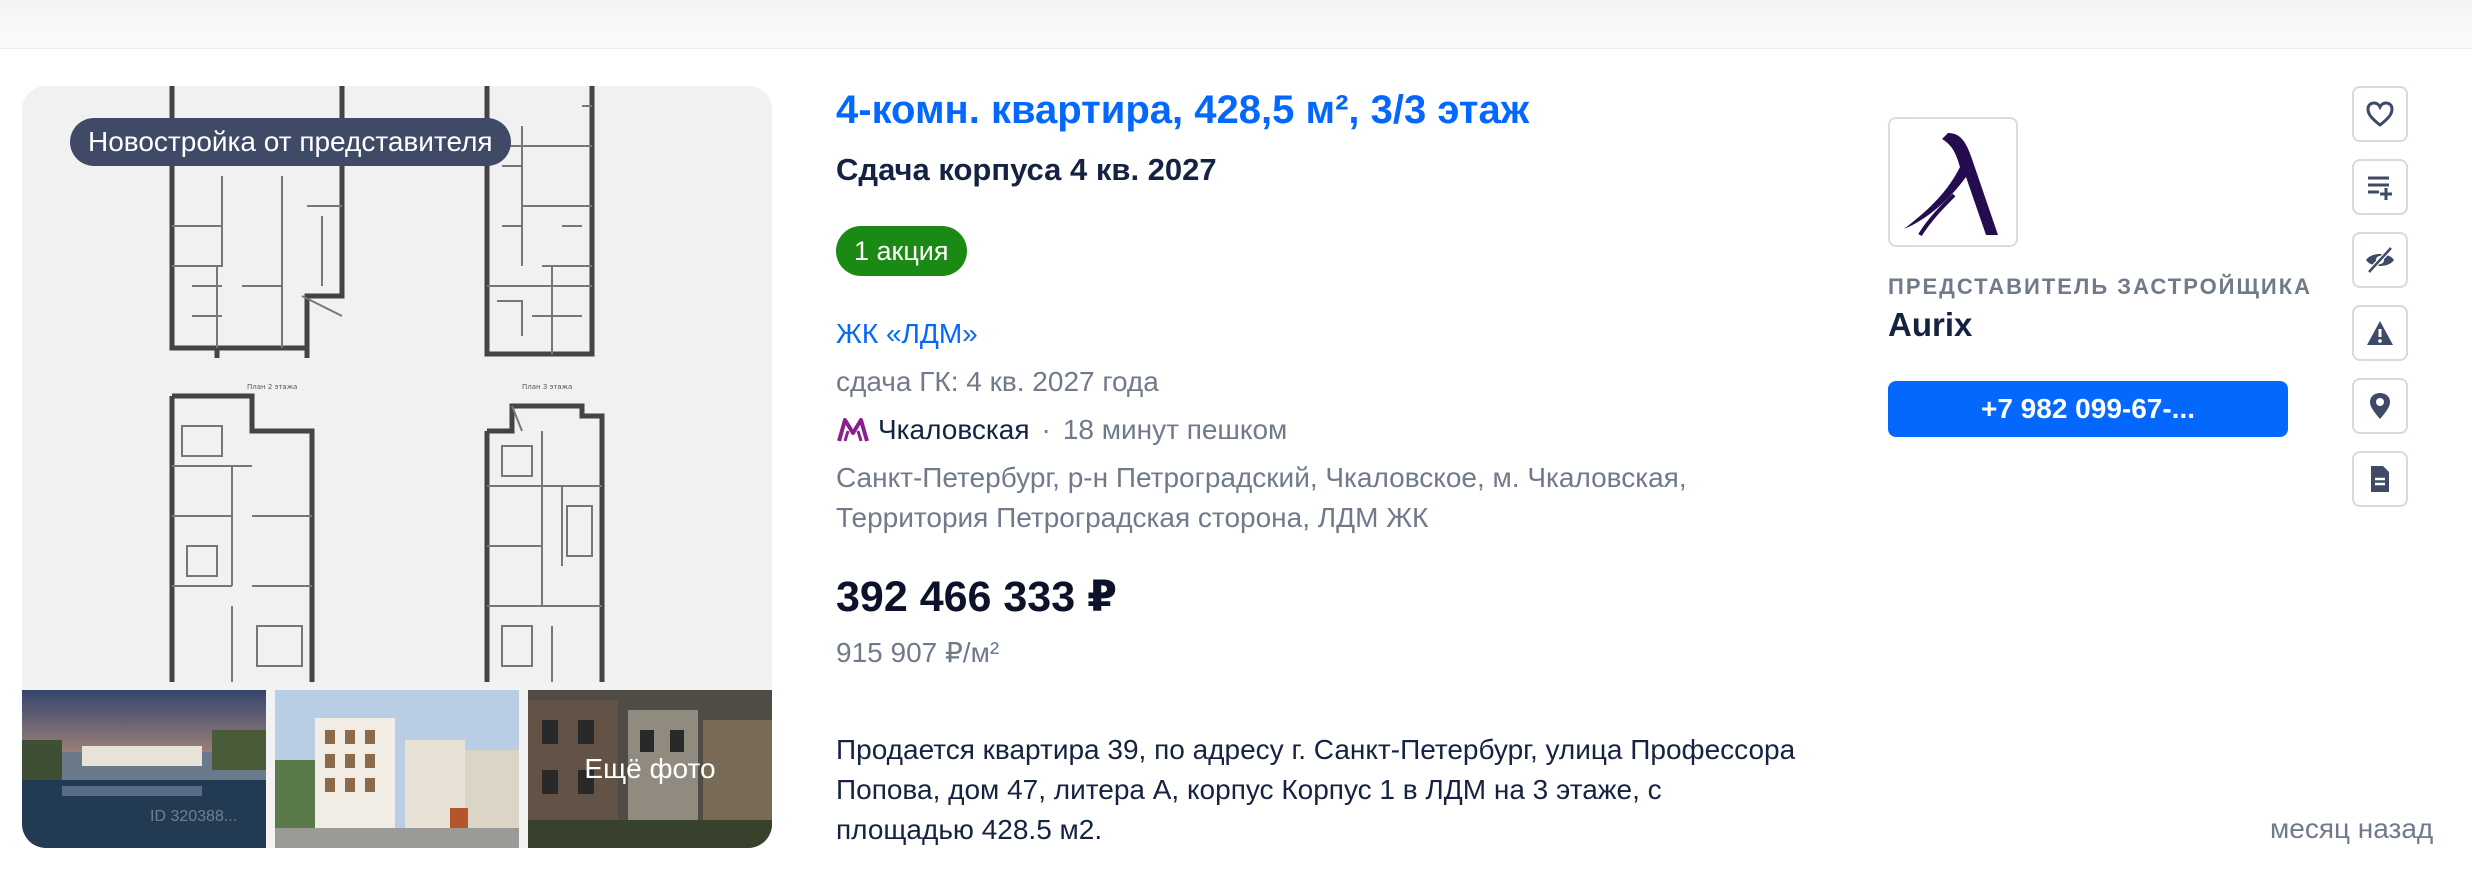 Image resolution: width=2472 pixels, height=886 pixels. I want to click on metro-icon, so click(853, 430).